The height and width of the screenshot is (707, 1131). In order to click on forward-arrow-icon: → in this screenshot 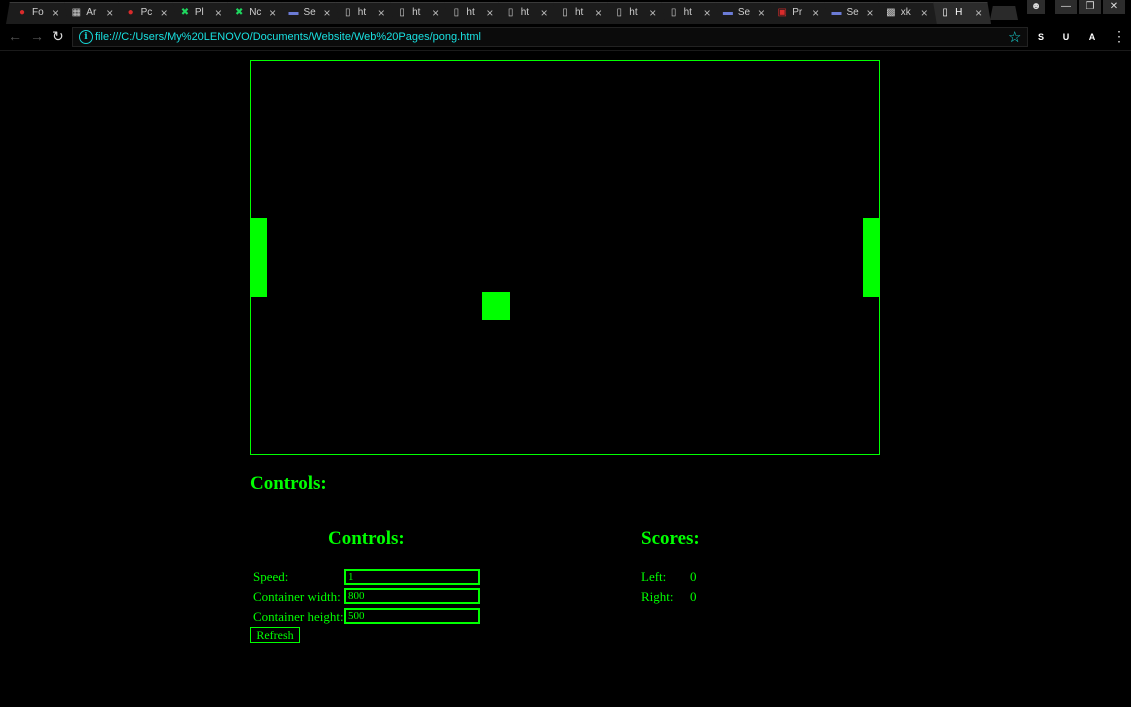, I will do `click(37, 36)`.